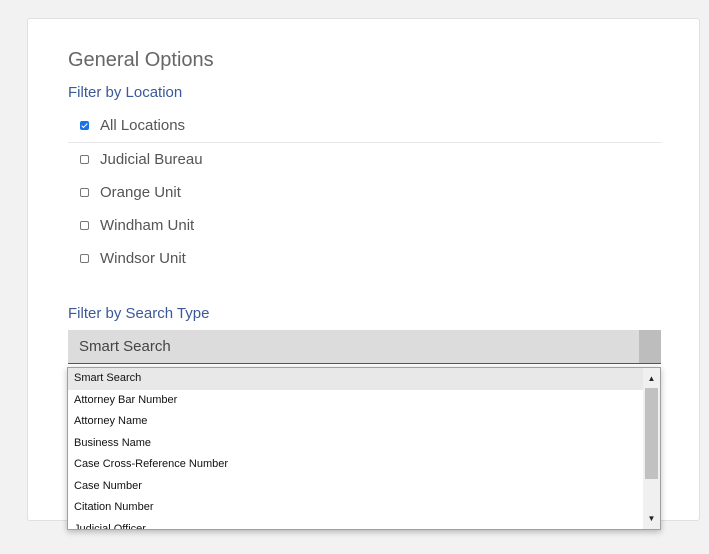 Image resolution: width=709 pixels, height=554 pixels. I want to click on location-option-windsor-unit: Windsor Unit, so click(365, 258).